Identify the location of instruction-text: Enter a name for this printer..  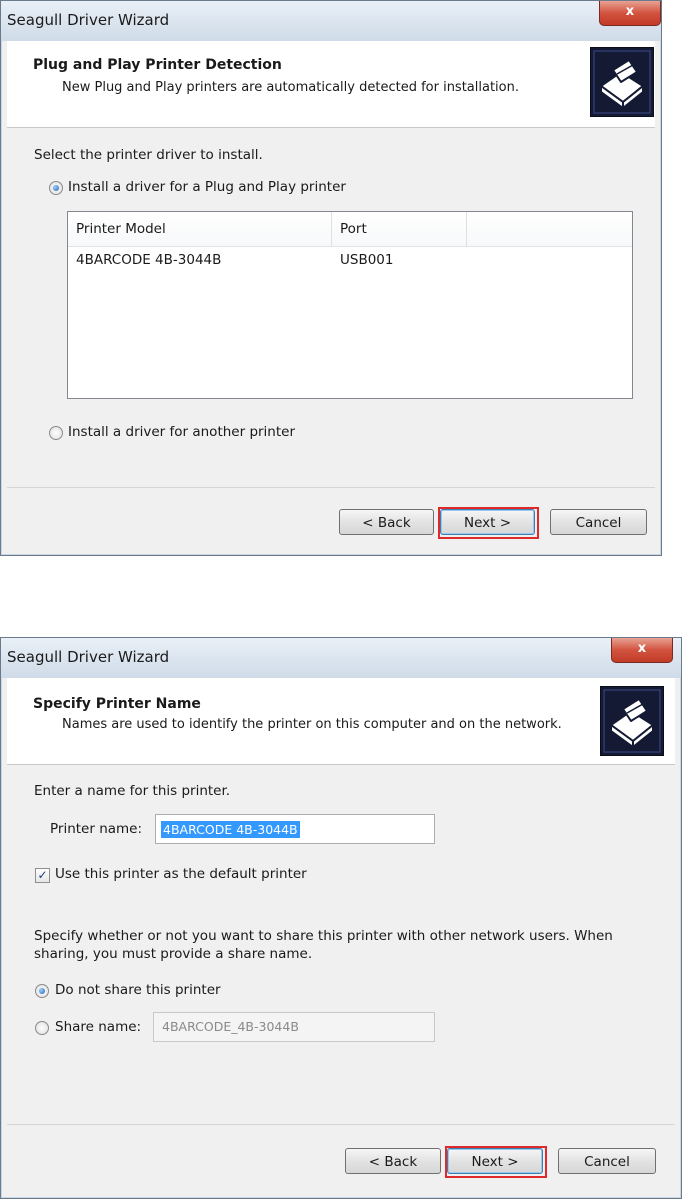
(132, 791).